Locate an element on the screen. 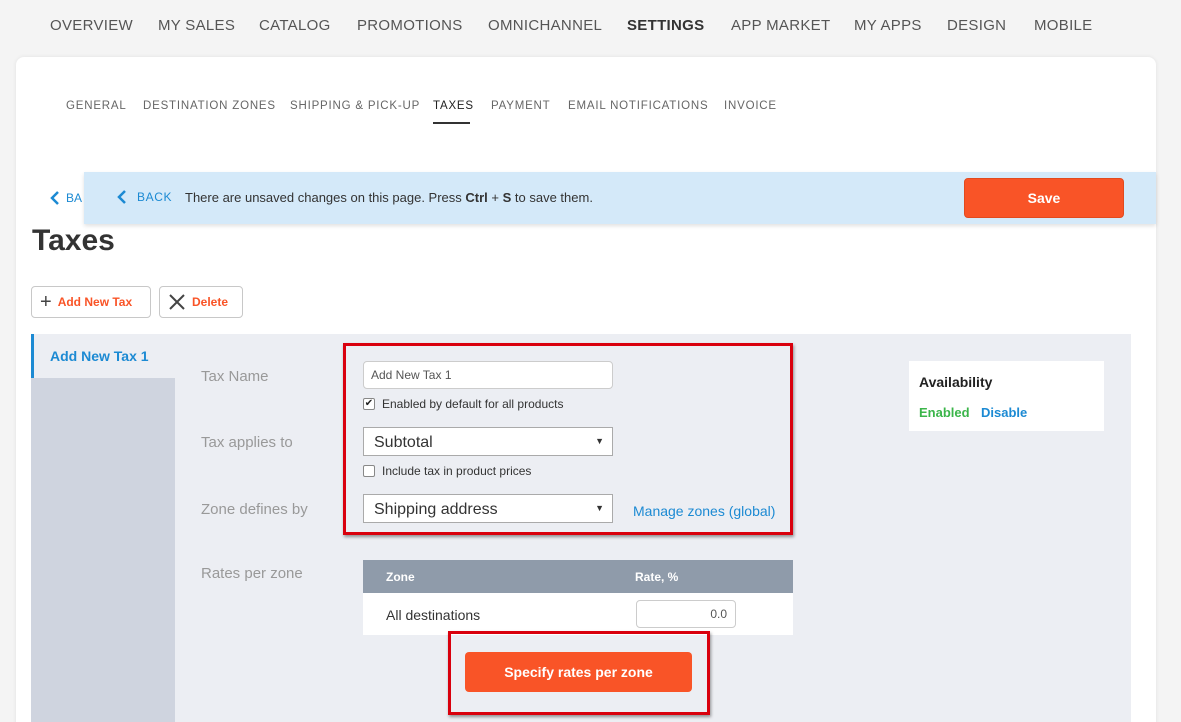  zone-defines-value: Shipping address is located at coordinates (436, 509).